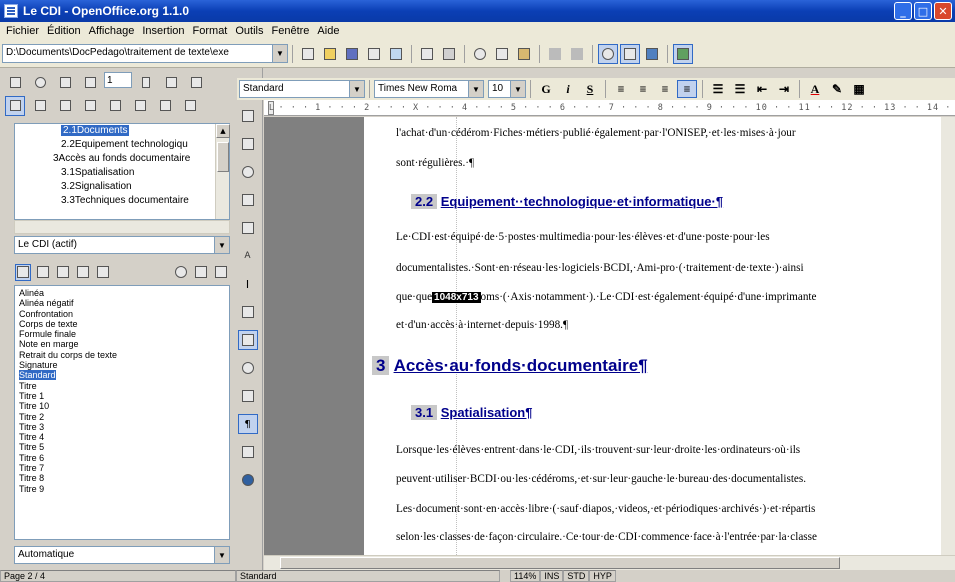 The width and height of the screenshot is (955, 582). I want to click on copy-icon, so click(502, 54).